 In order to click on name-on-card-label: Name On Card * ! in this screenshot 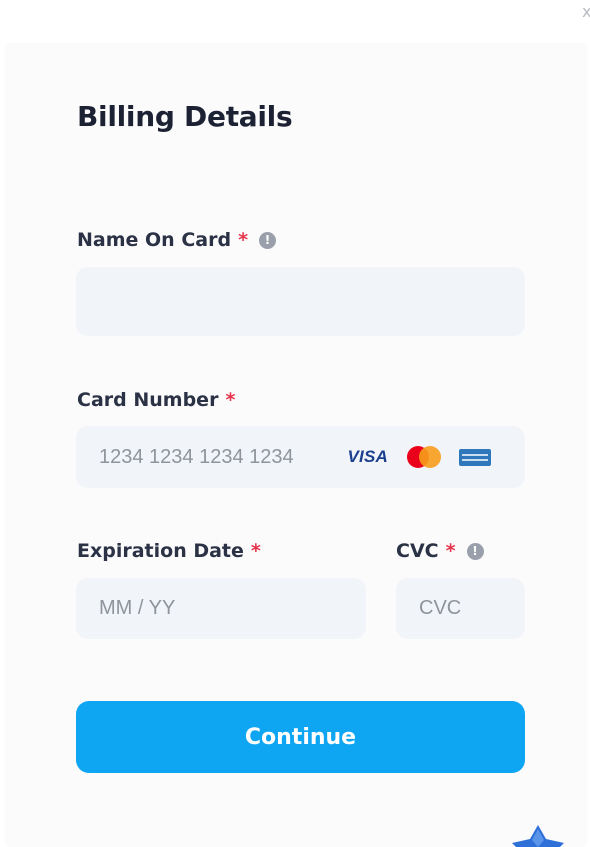, I will do `click(176, 240)`.